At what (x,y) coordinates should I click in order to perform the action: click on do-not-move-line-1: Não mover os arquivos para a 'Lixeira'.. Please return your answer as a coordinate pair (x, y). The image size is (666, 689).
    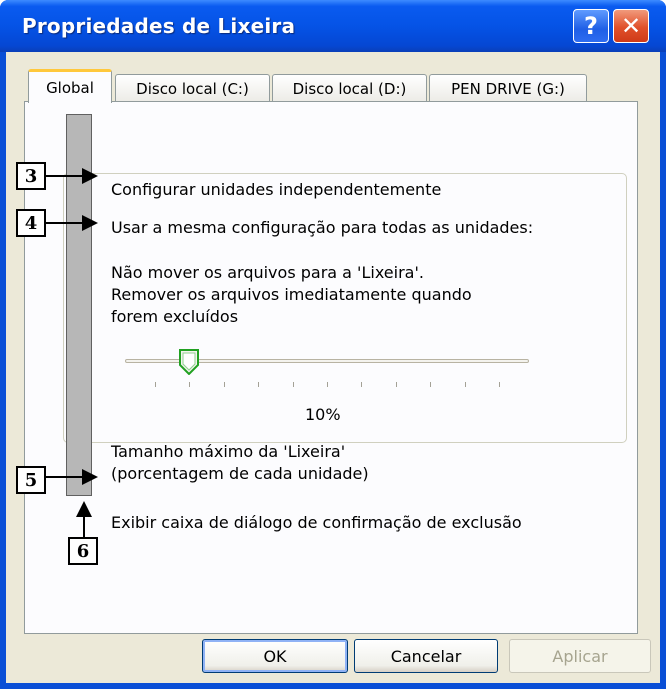
    Looking at the image, I should click on (267, 272).